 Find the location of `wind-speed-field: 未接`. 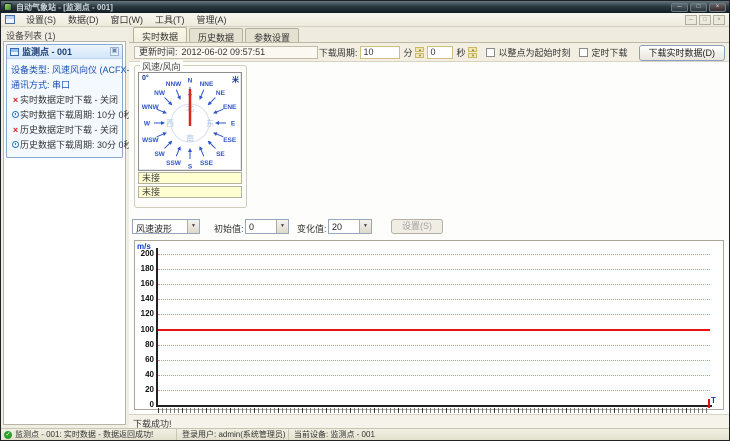

wind-speed-field: 未接 is located at coordinates (190, 178).